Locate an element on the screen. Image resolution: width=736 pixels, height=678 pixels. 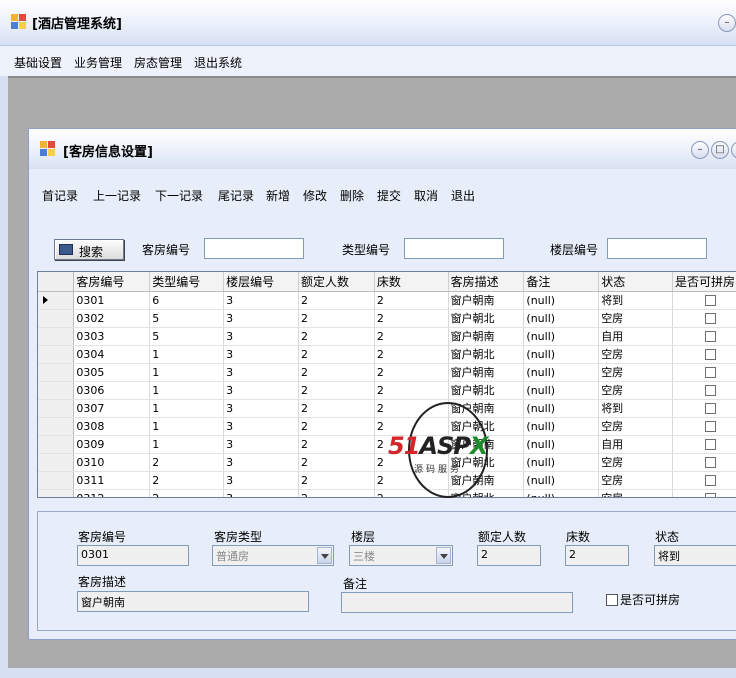
table-cell: 0309 is located at coordinates (112, 444).